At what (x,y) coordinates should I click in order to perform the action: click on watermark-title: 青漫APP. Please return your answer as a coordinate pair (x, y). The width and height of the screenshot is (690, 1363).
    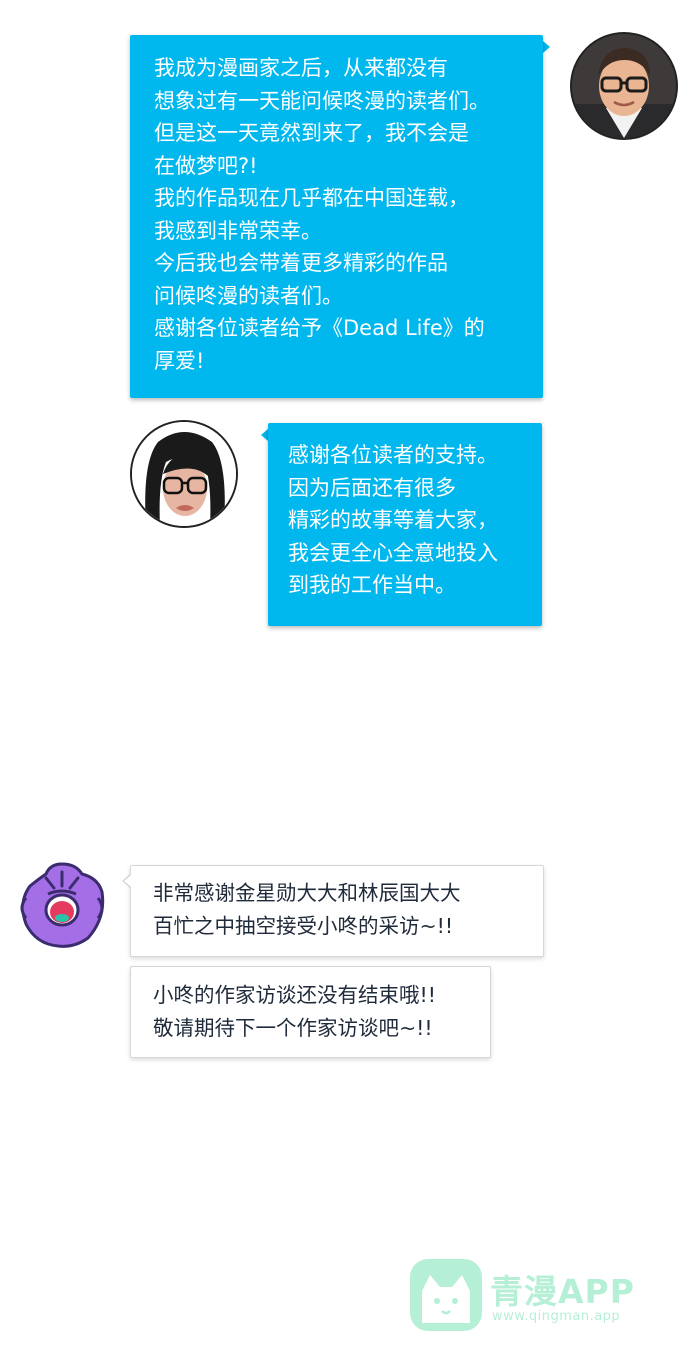
    Looking at the image, I should click on (562, 1291).